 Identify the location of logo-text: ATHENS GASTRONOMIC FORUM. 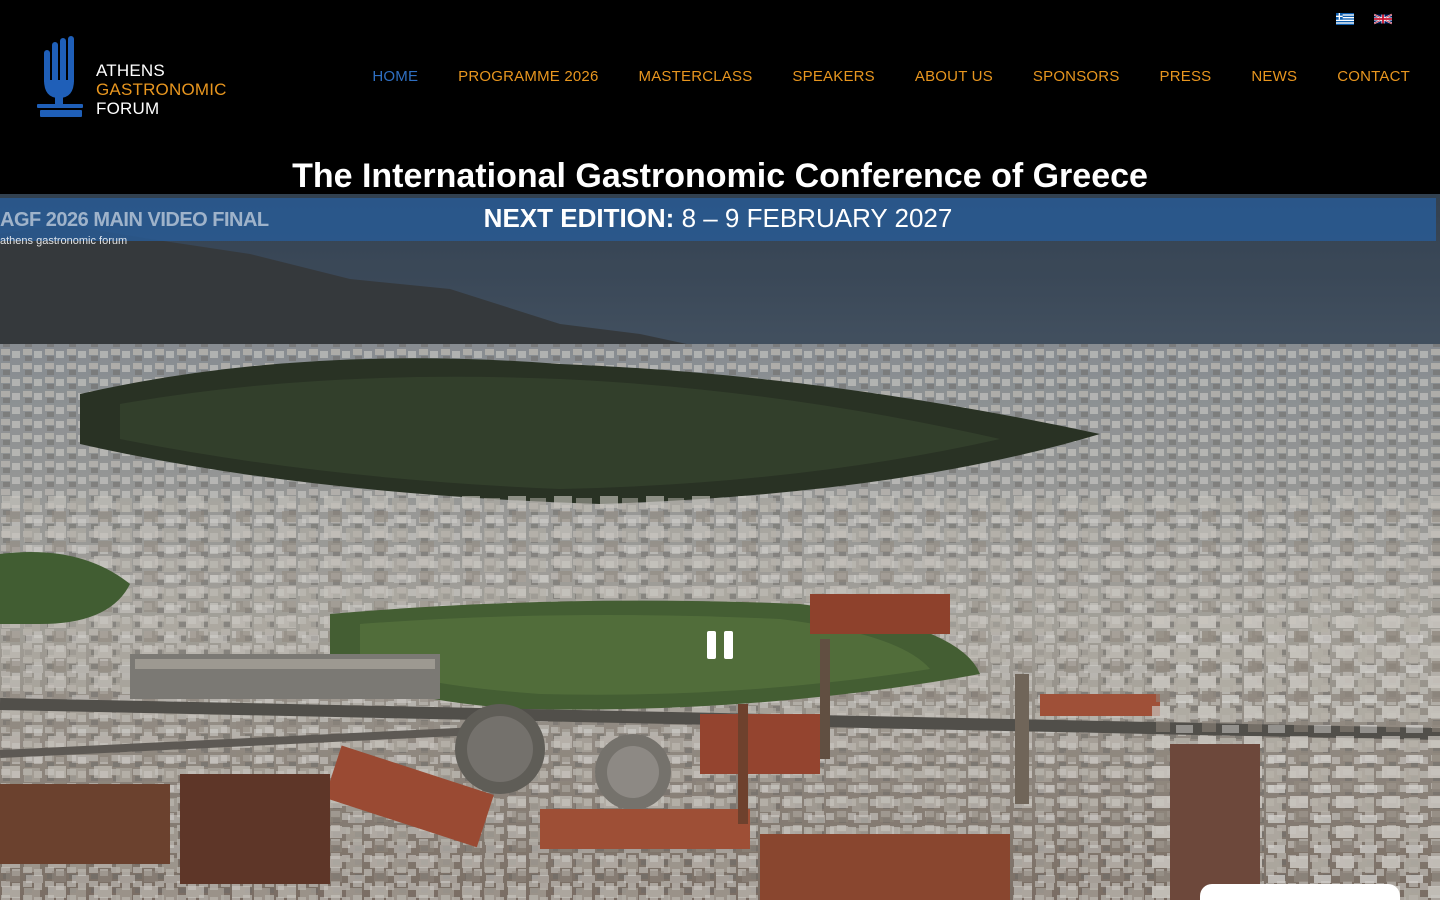
(161, 89).